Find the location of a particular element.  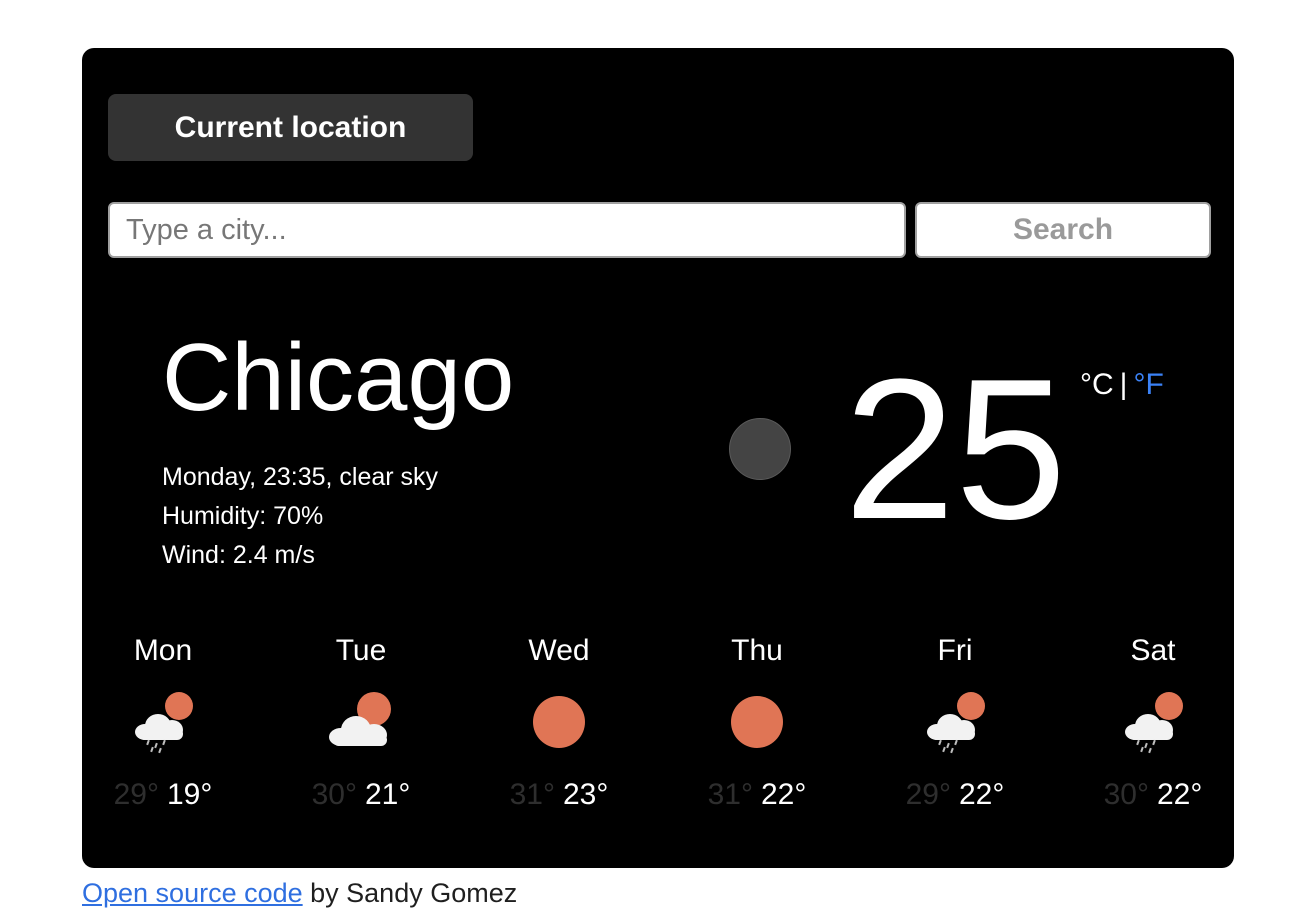

footer: Open source code by Sandy Gomez is located at coordinates (299, 893).